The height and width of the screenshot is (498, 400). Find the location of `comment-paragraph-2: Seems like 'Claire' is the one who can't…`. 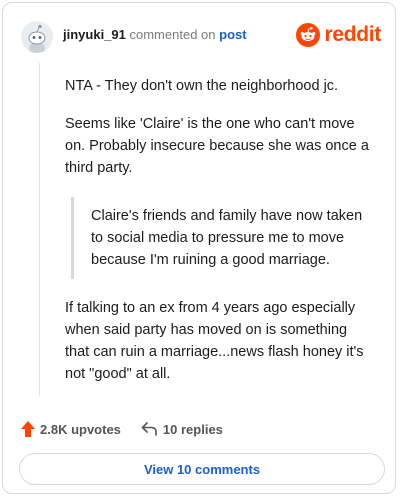

comment-paragraph-2: Seems like 'Claire' is the one who can't… is located at coordinates (217, 146).